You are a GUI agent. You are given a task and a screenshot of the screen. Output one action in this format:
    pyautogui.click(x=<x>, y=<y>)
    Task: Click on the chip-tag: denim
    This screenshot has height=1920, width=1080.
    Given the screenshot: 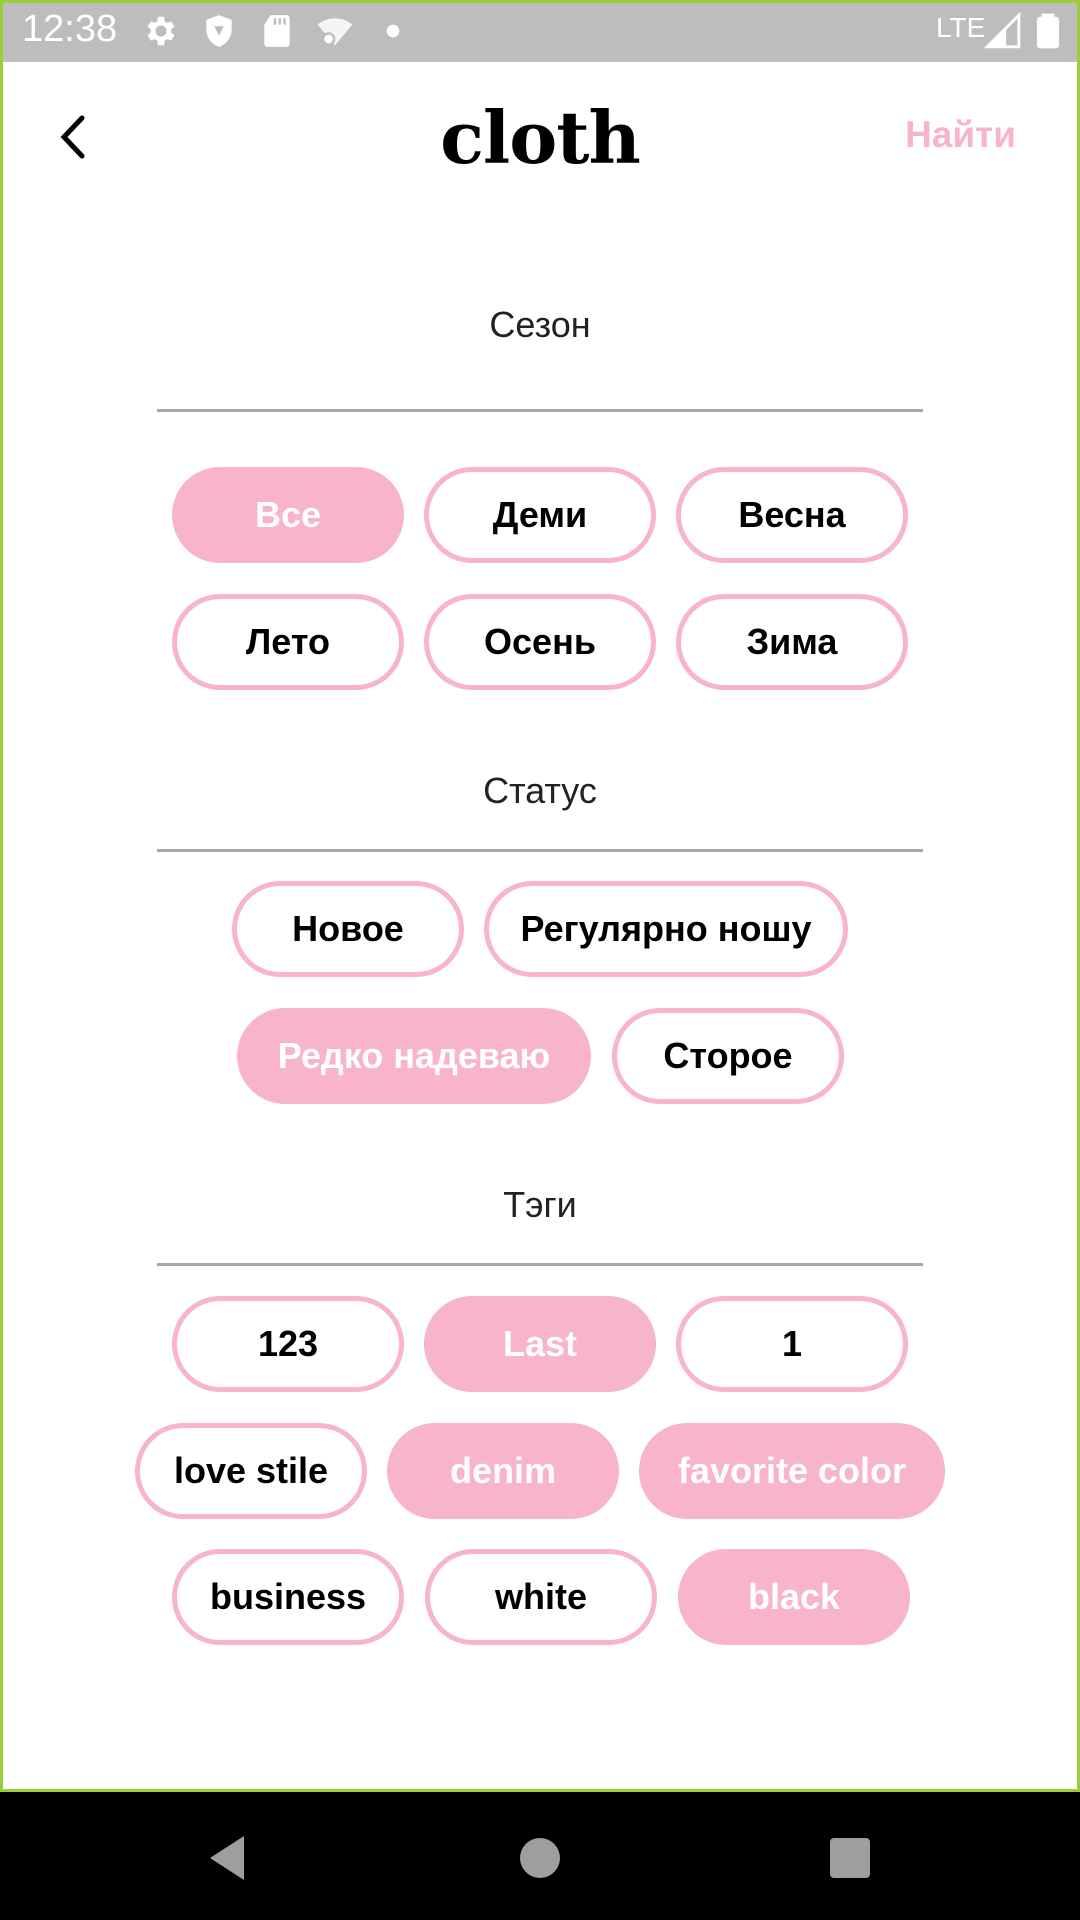 What is the action you would take?
    pyautogui.click(x=503, y=1471)
    